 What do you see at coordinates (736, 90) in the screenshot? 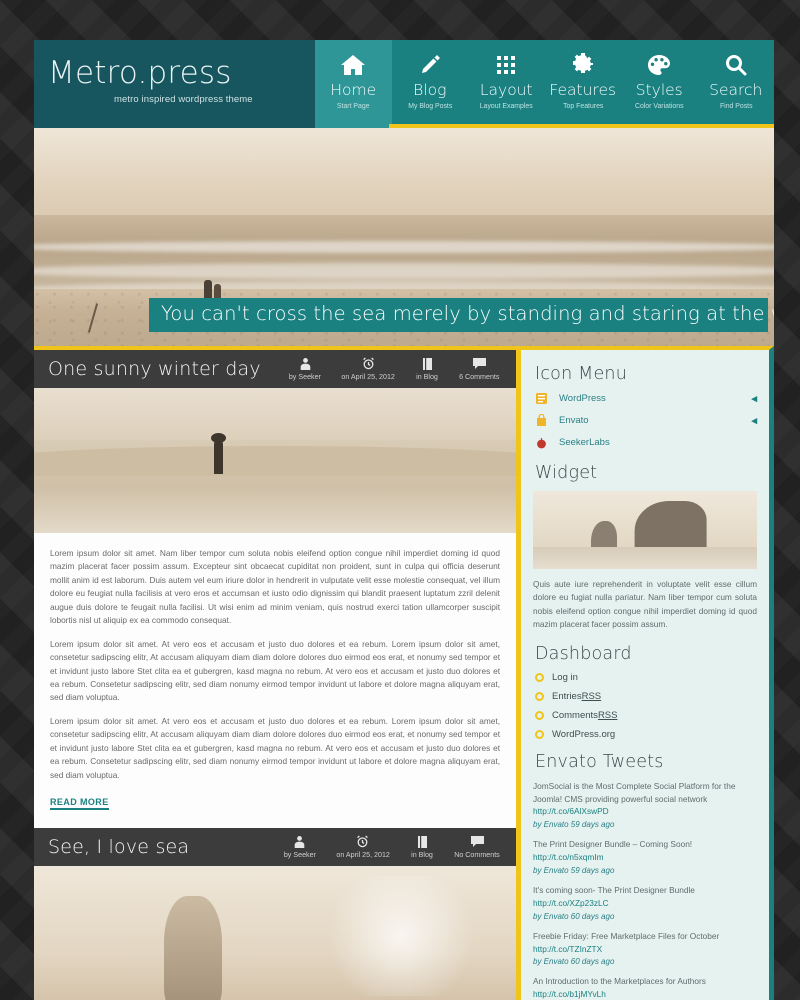
I see `nav-label-search: Search` at bounding box center [736, 90].